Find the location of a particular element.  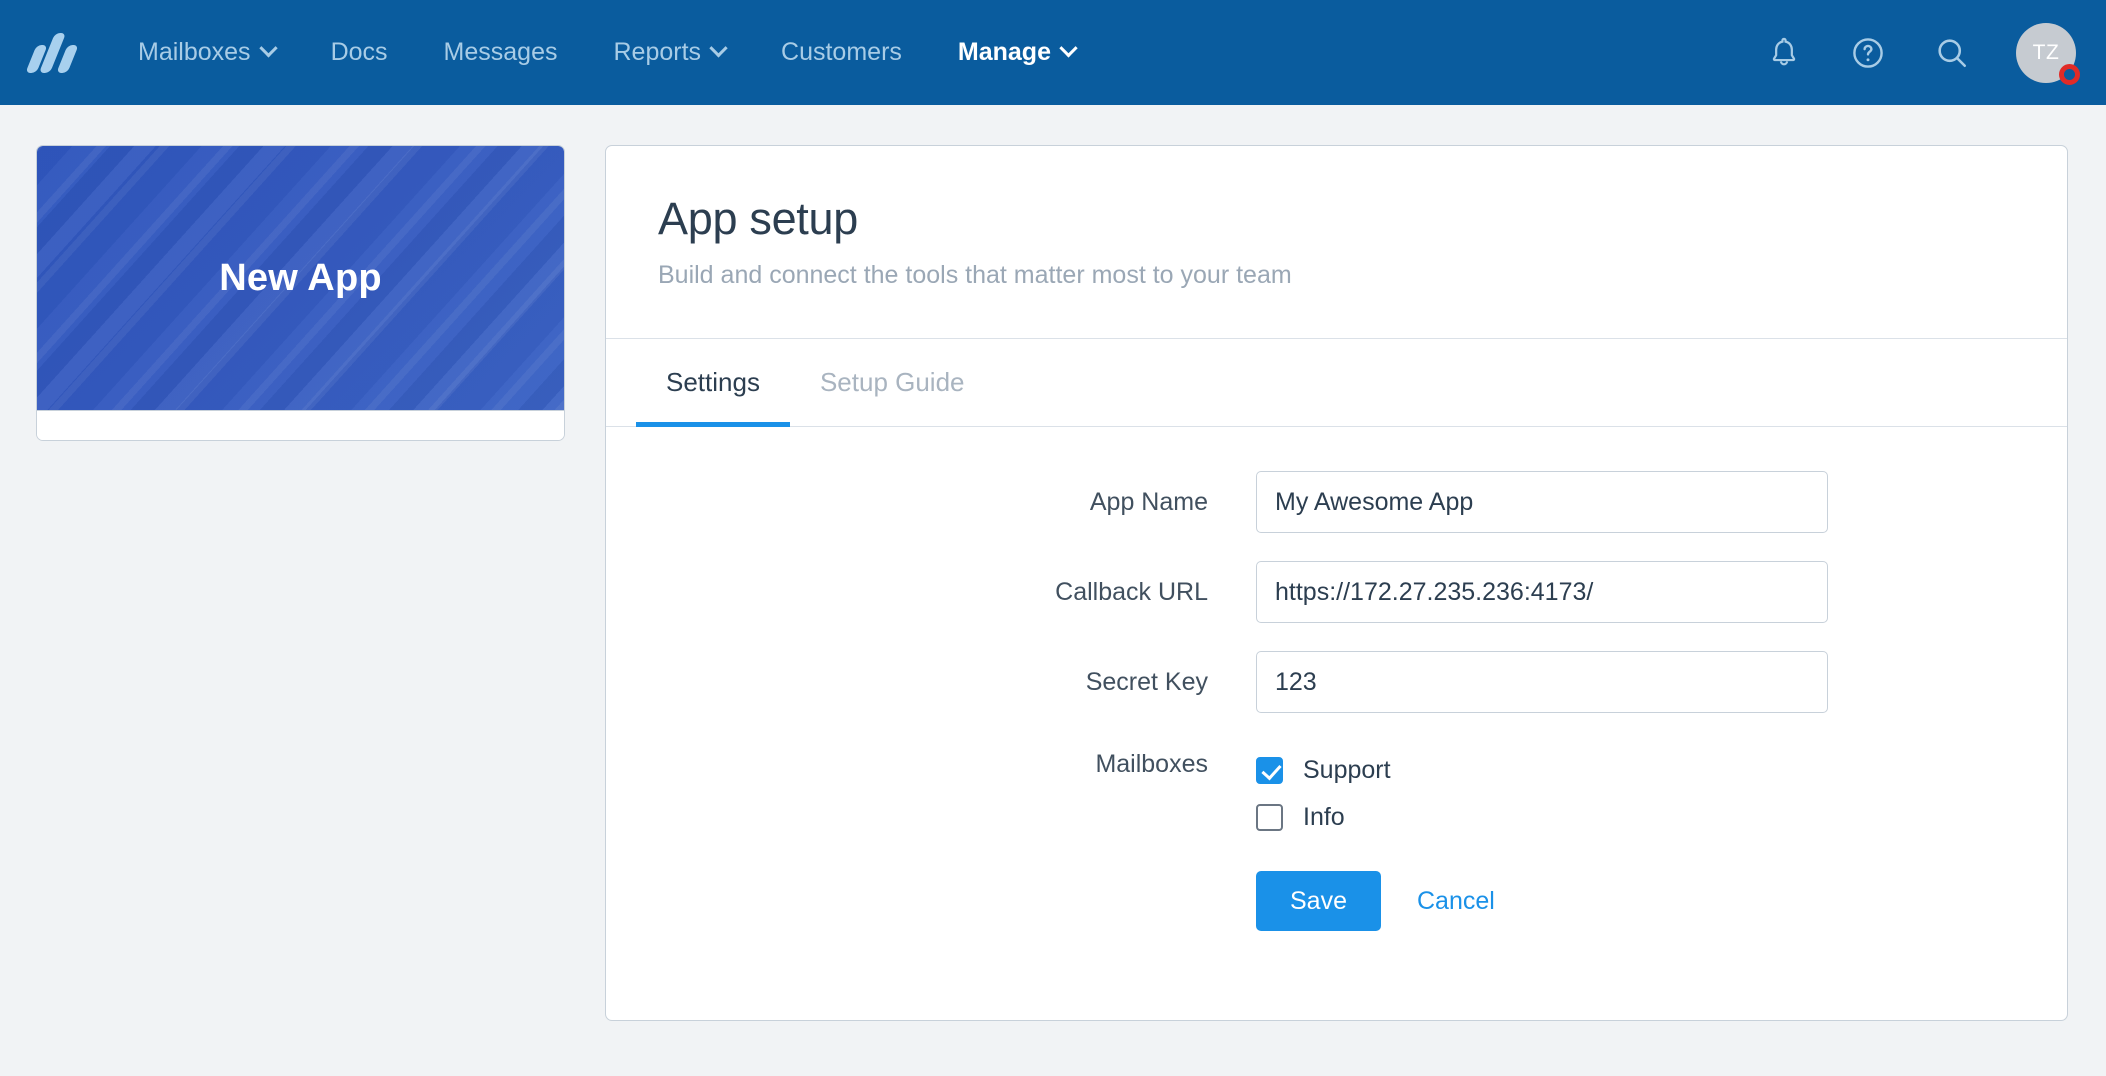

mailbox-option-support: Support is located at coordinates (1375, 770).